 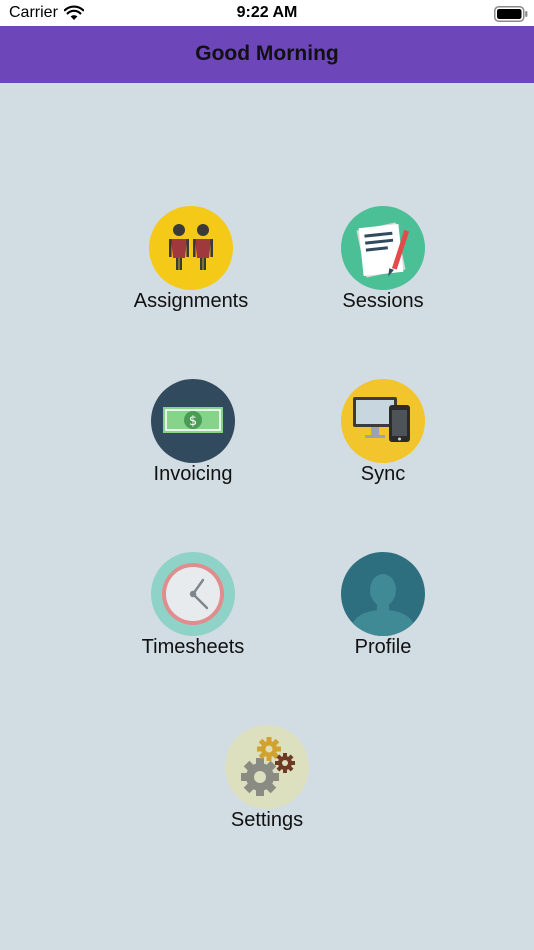 I want to click on menu-item-label: Sync, so click(x=383, y=474).